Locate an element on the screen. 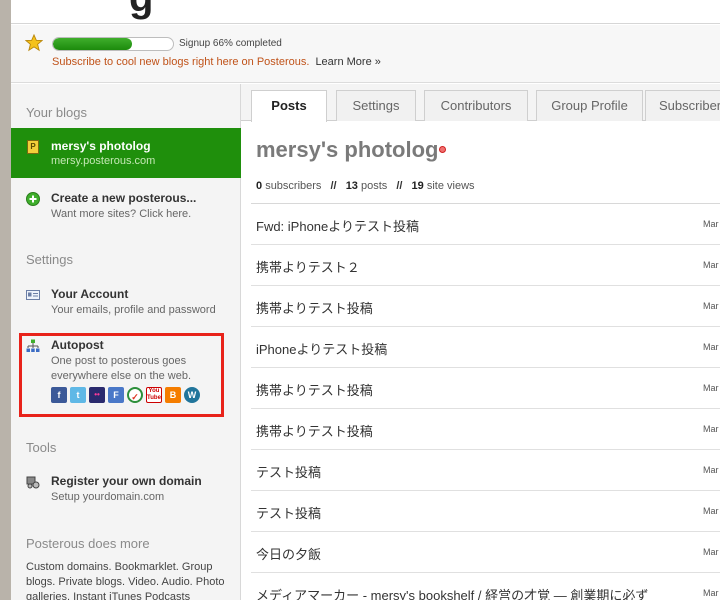  selected-blog-url: mersy.posterous.com is located at coordinates (103, 161).